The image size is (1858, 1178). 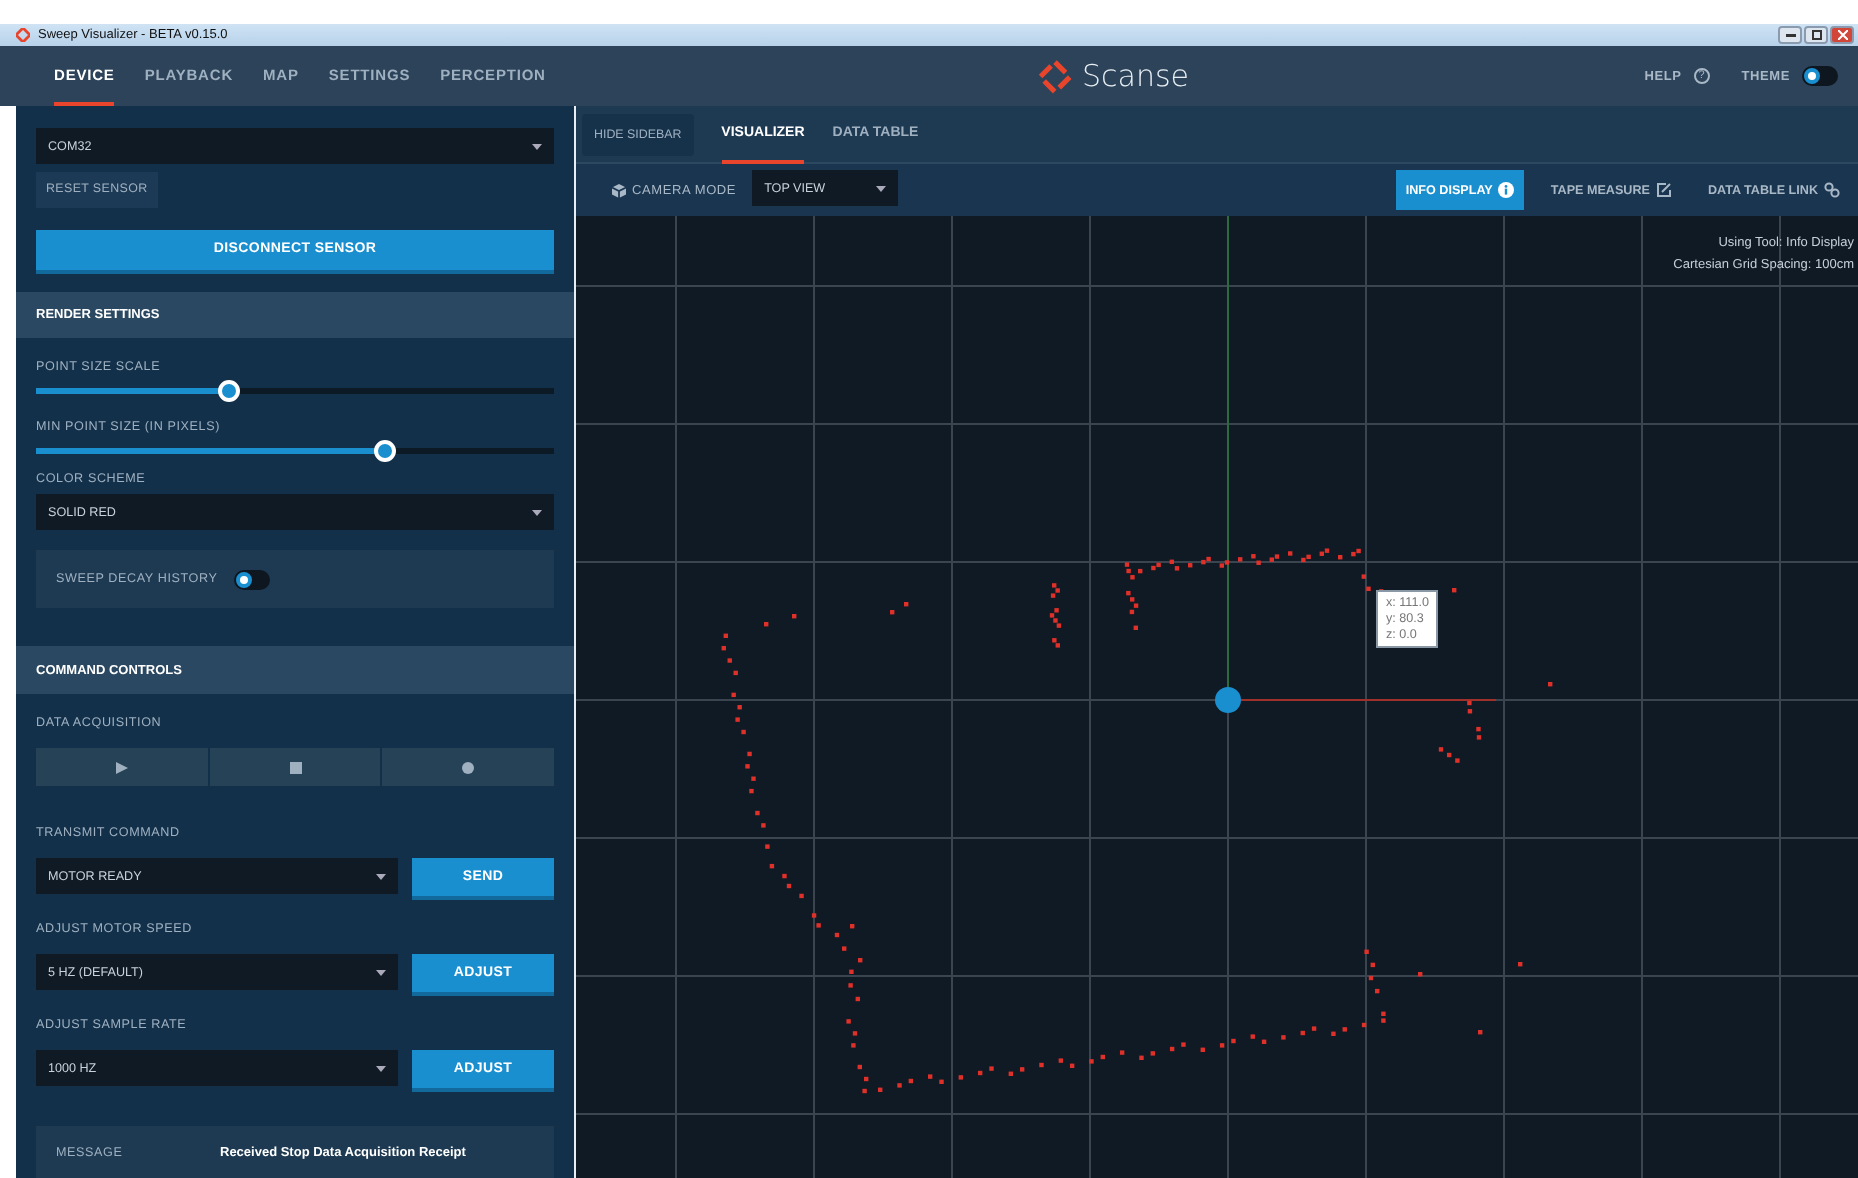 I want to click on edit-icon, so click(x=1663, y=190).